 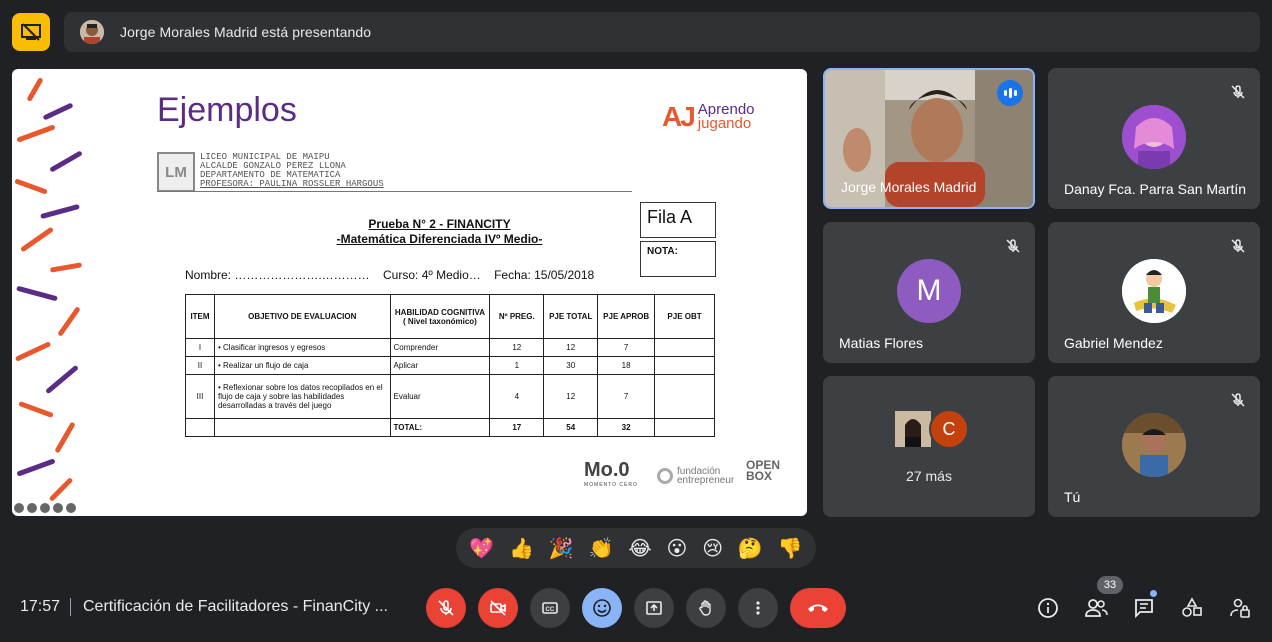 What do you see at coordinates (881, 343) in the screenshot?
I see `participant-name: Matias Flores` at bounding box center [881, 343].